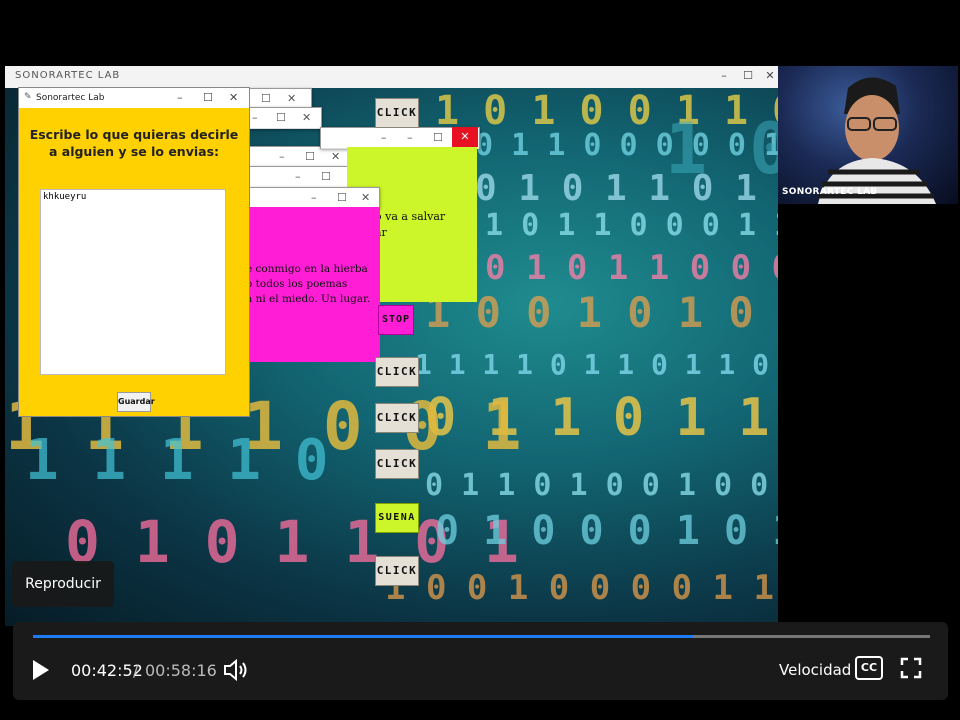  What do you see at coordinates (480, 661) in the screenshot?
I see `player-controls: 00:42:52 / 00:58:16 Velocidad CC` at bounding box center [480, 661].